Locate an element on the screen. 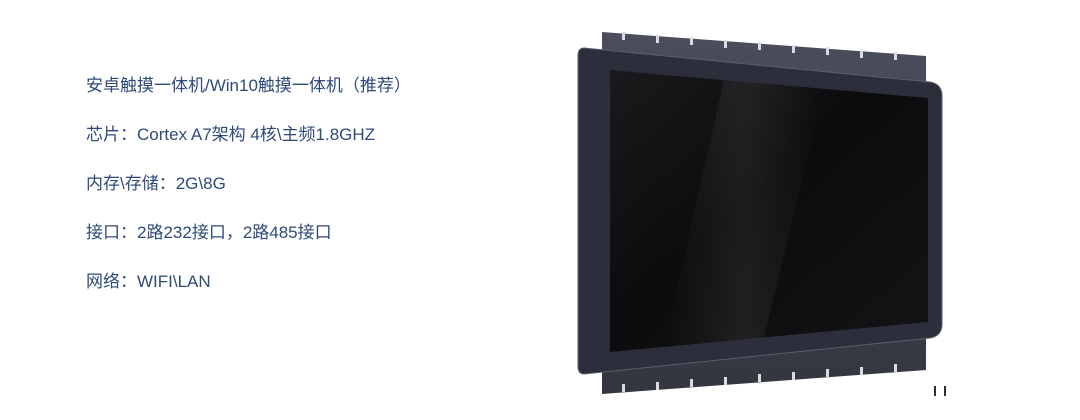  foot-marks is located at coordinates (940, 391).